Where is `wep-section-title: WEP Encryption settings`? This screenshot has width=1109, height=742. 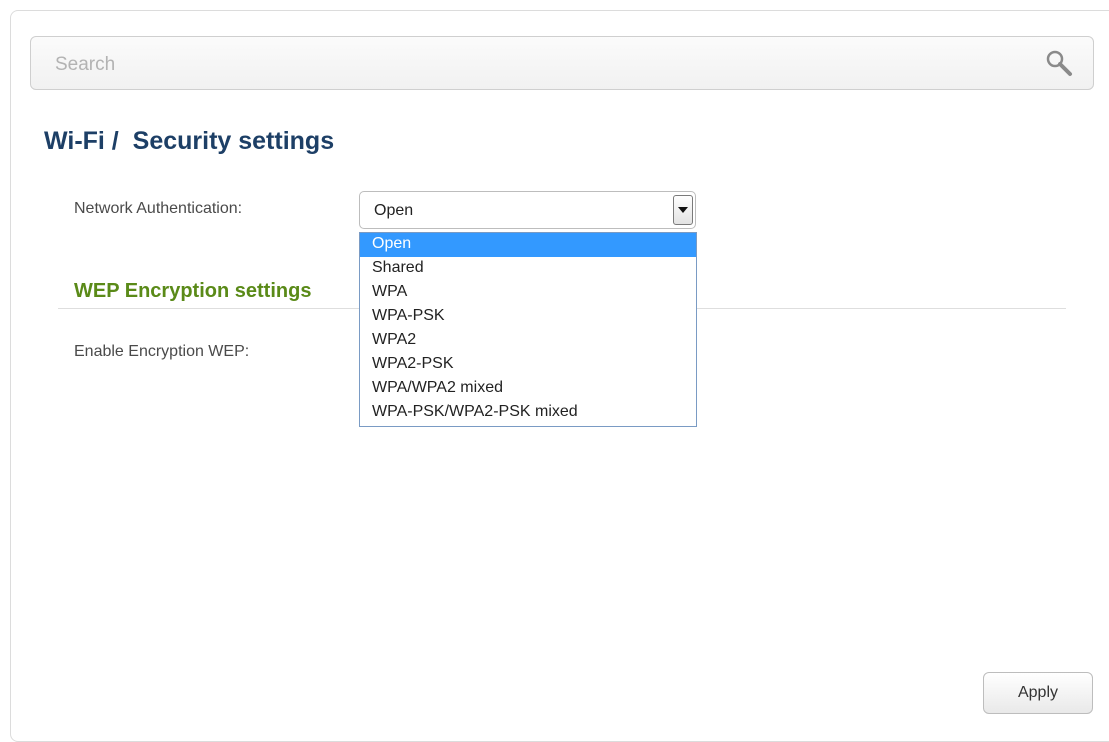 wep-section-title: WEP Encryption settings is located at coordinates (193, 291).